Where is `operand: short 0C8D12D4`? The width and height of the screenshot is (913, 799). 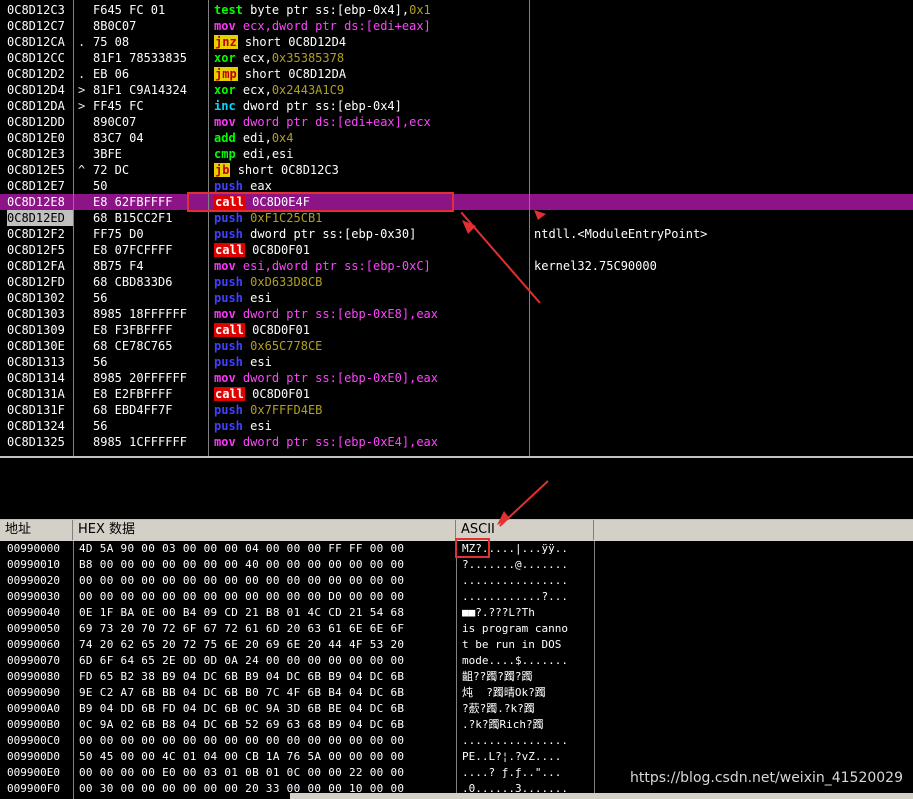 operand: short 0C8D12D4 is located at coordinates (295, 42).